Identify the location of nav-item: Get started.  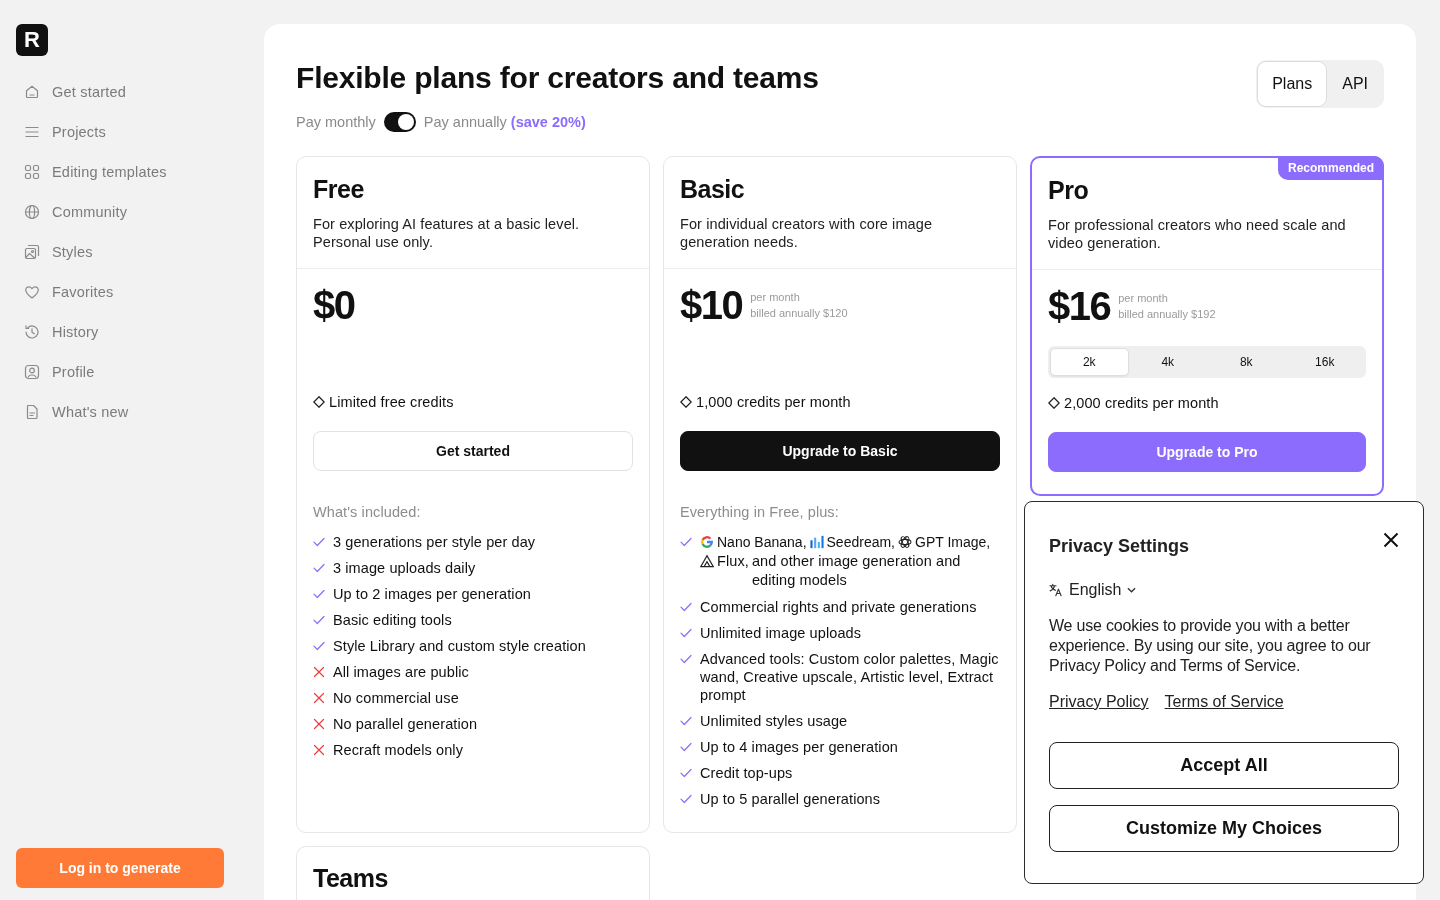
(132, 92).